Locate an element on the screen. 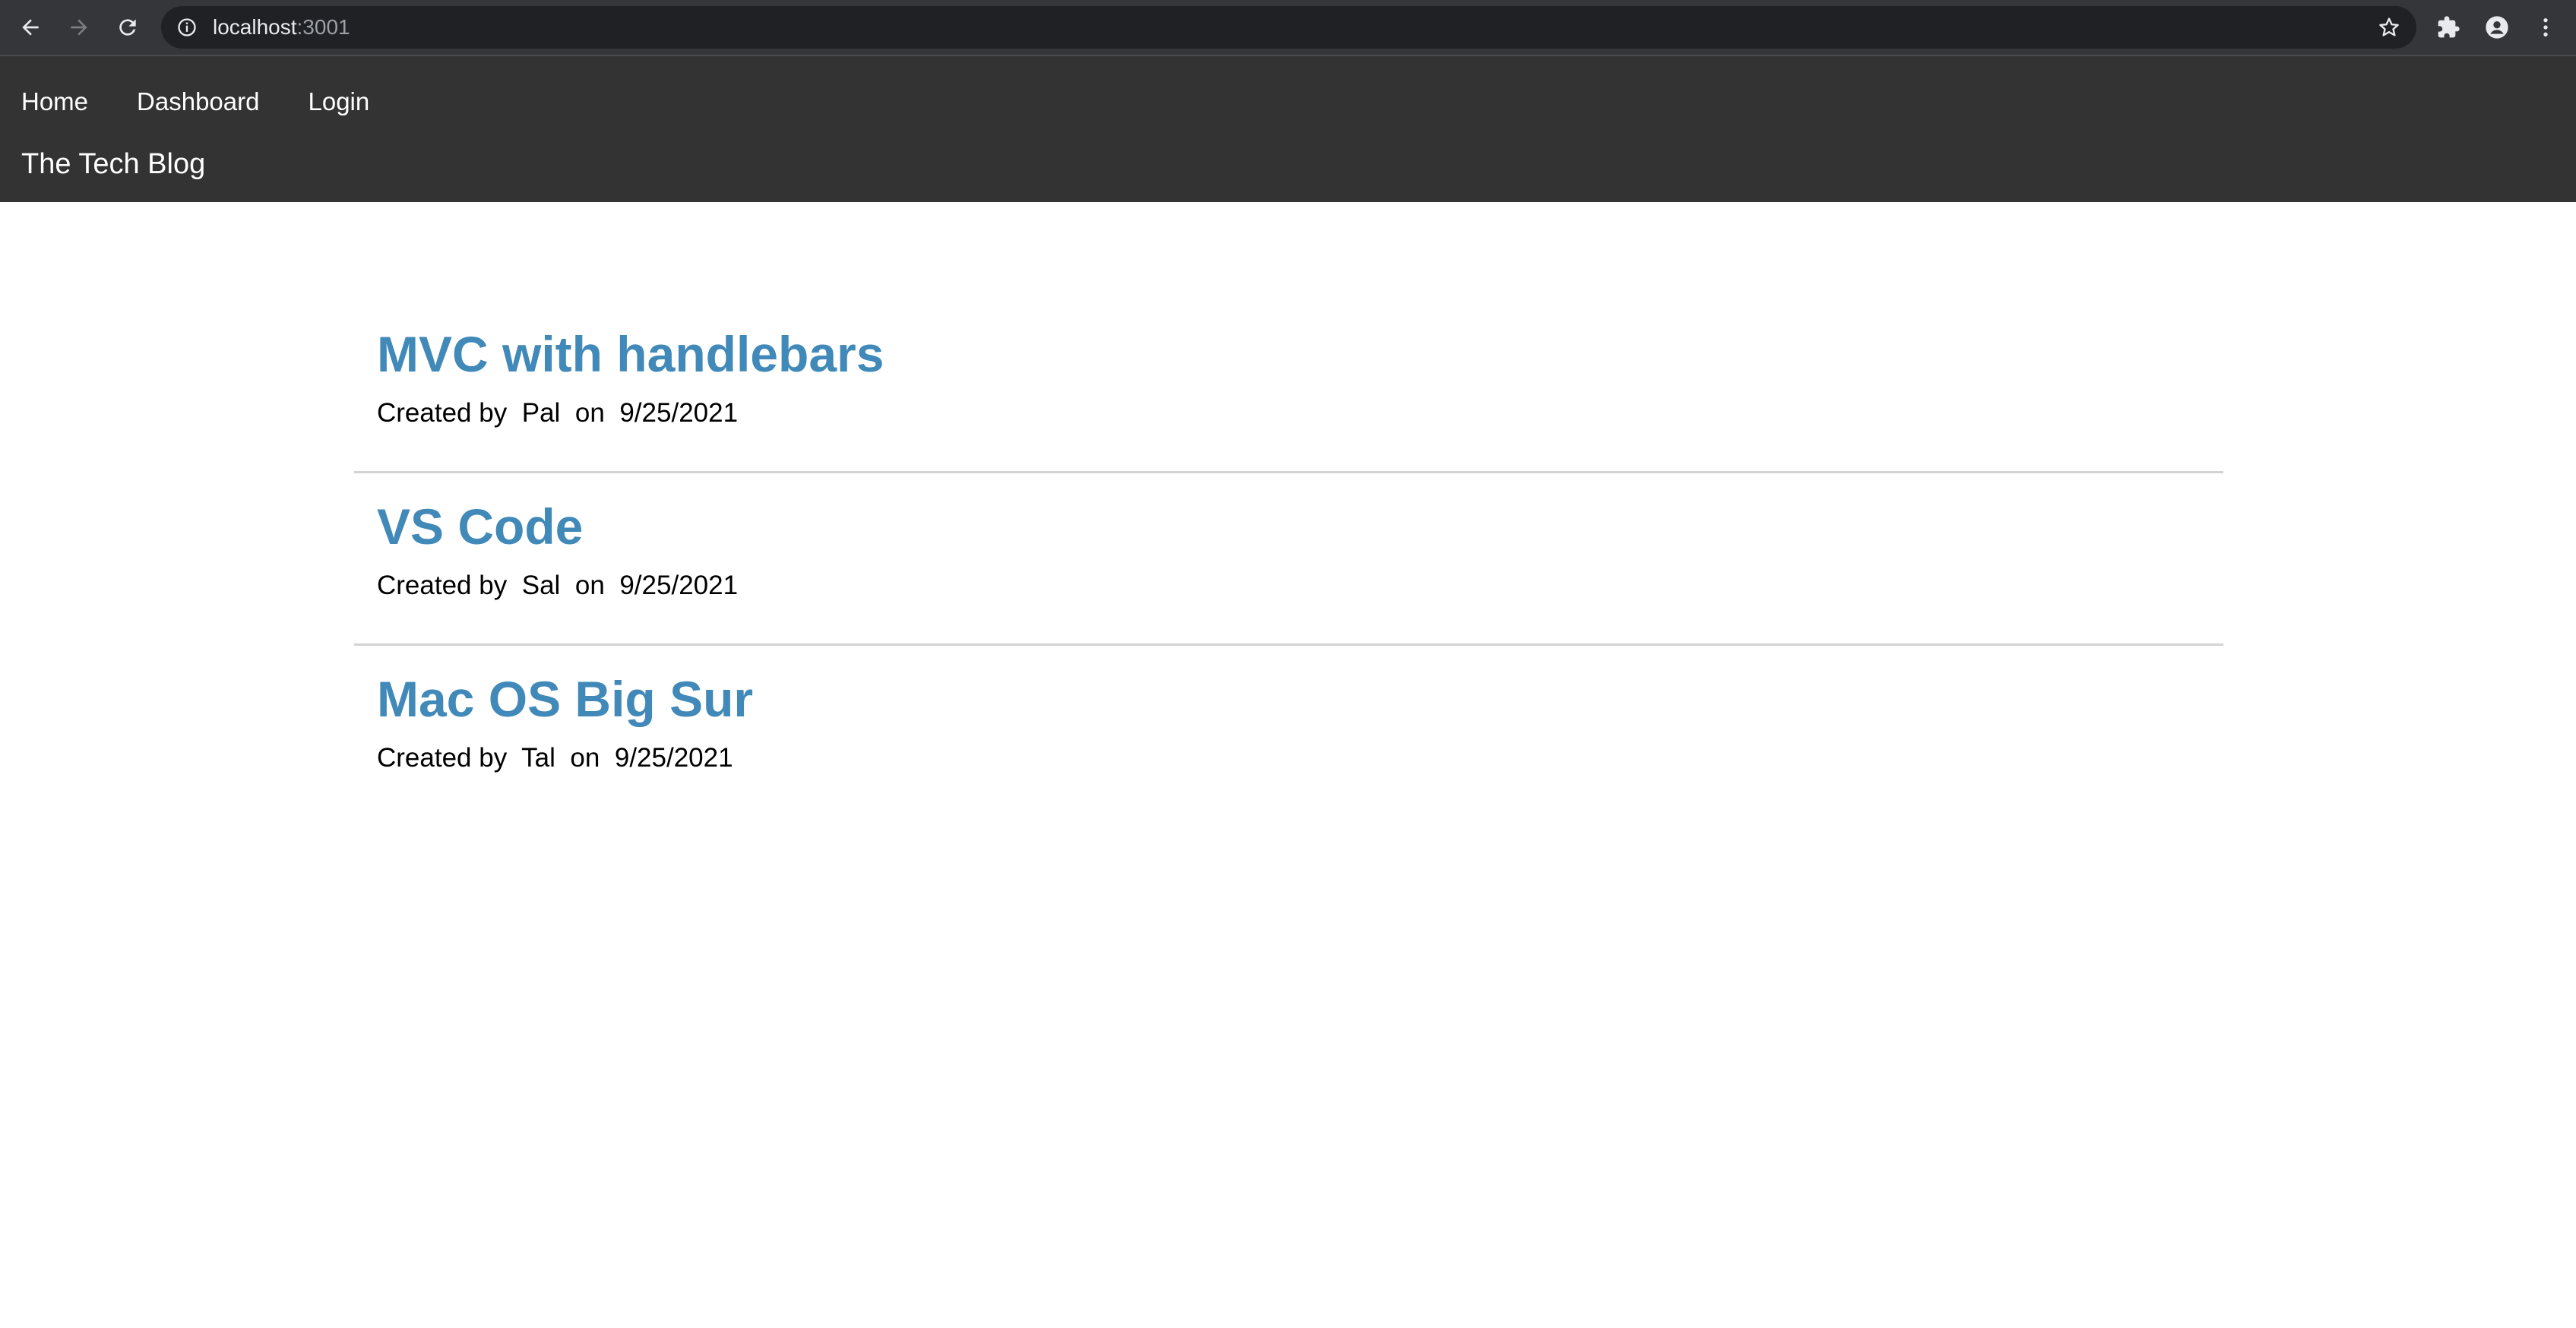 This screenshot has width=2576, height=1328. main-nav: Home Dashboard Login is located at coordinates (195, 102).